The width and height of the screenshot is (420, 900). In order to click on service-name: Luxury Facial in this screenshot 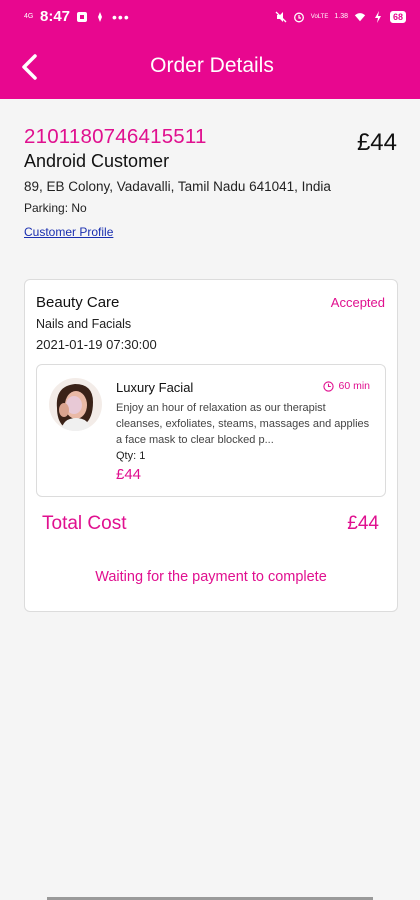, I will do `click(155, 387)`.